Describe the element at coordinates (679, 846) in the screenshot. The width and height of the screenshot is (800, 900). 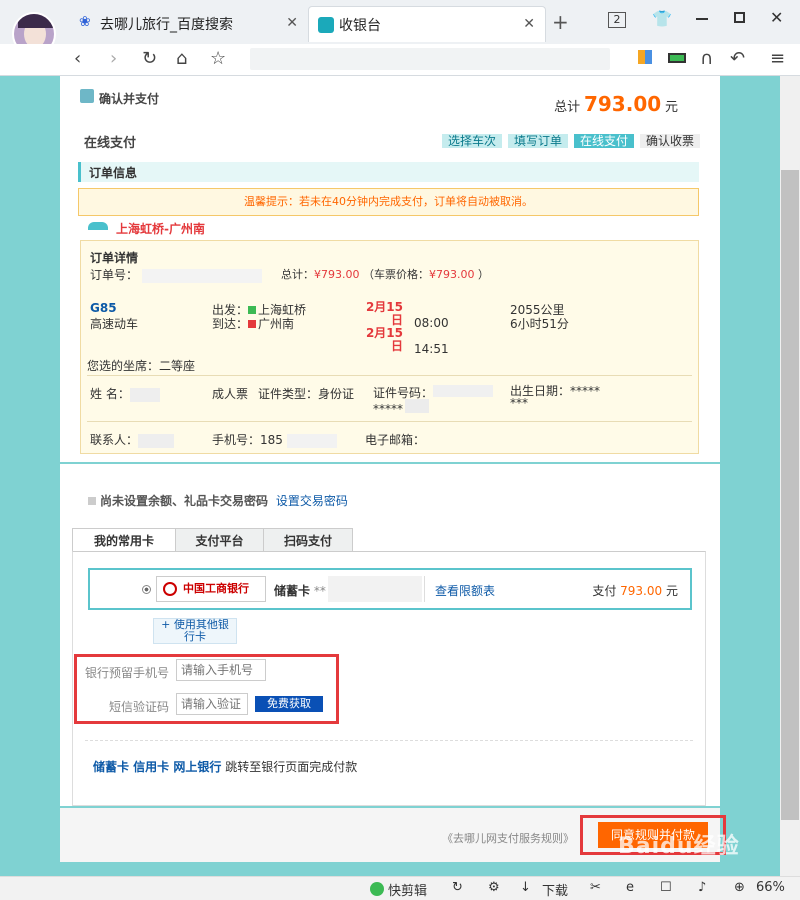
I see `baidu-watermark: Baidu经验` at that location.